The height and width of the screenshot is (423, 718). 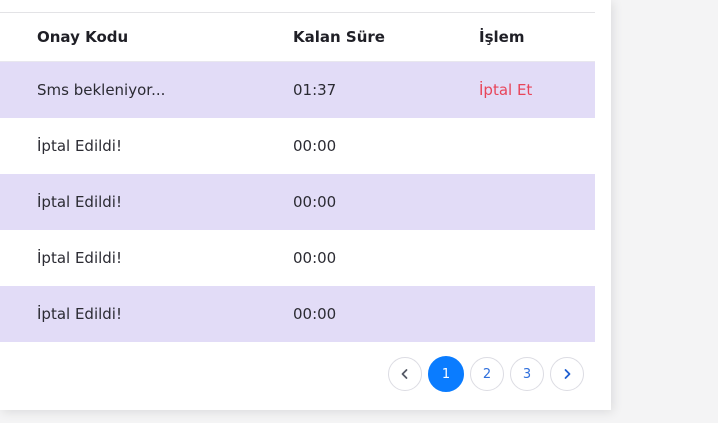 I want to click on table-row: Sms bekleniyor... 01:37 İptal Et, so click(x=297, y=90).